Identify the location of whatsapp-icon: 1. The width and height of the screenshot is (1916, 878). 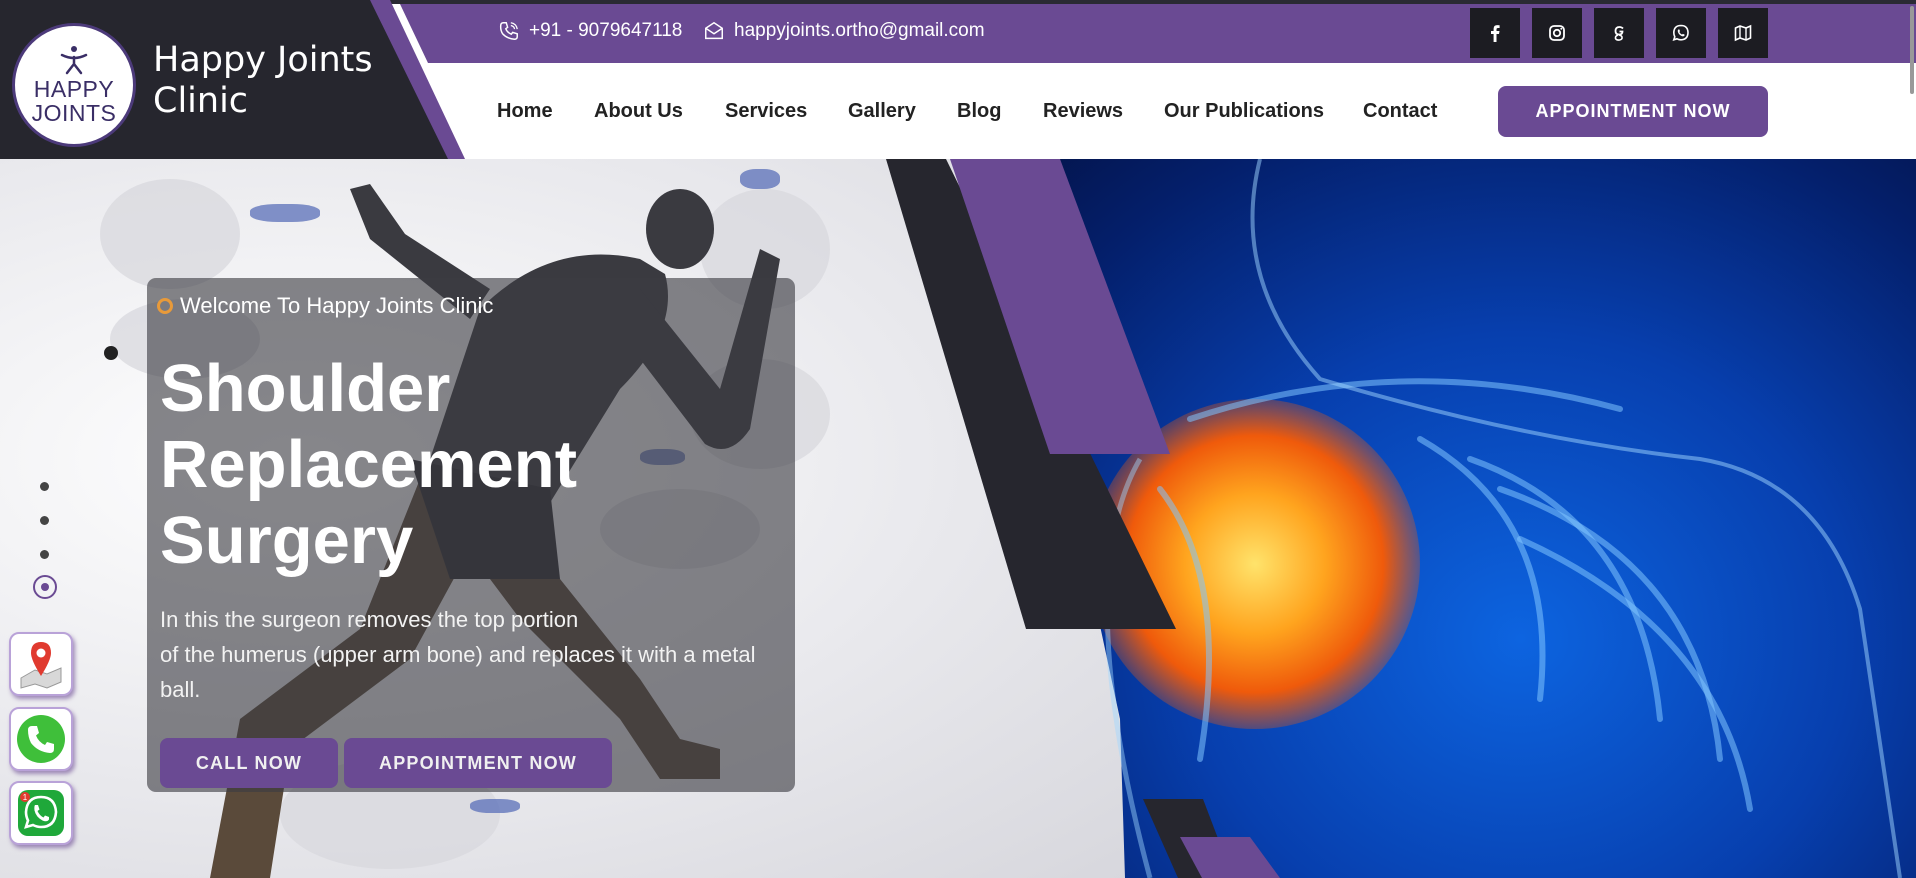
(41, 813).